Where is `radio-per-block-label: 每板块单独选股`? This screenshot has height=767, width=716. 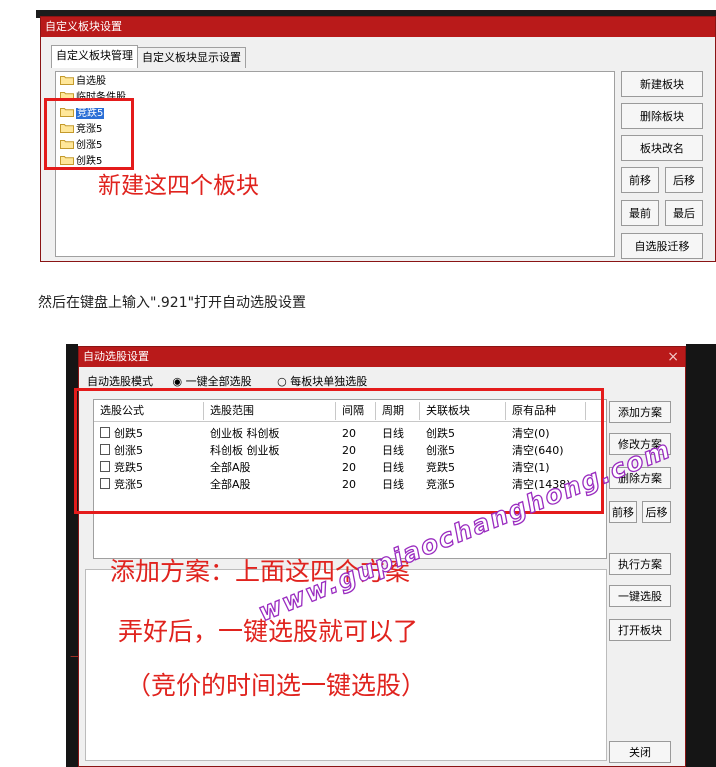
radio-per-block-label: 每板块单独选股 is located at coordinates (329, 381).